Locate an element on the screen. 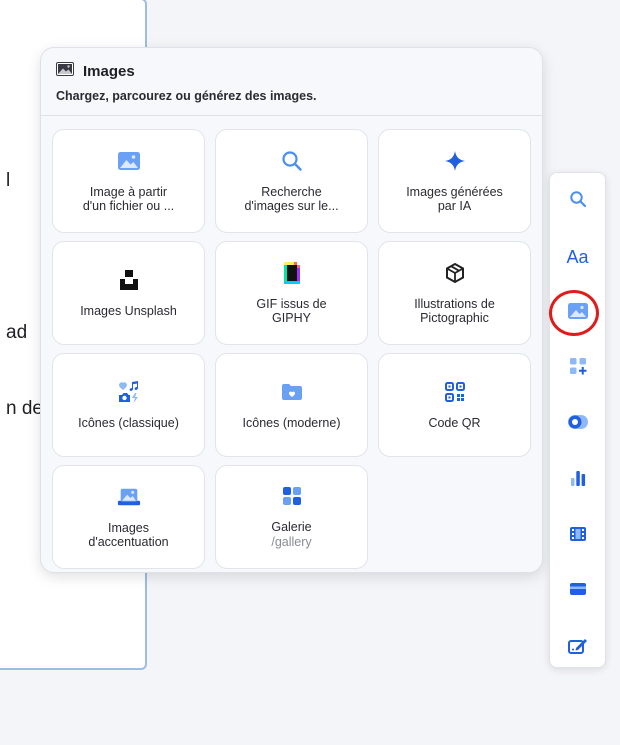  tile-label: Icônes (classique) is located at coordinates (128, 423).